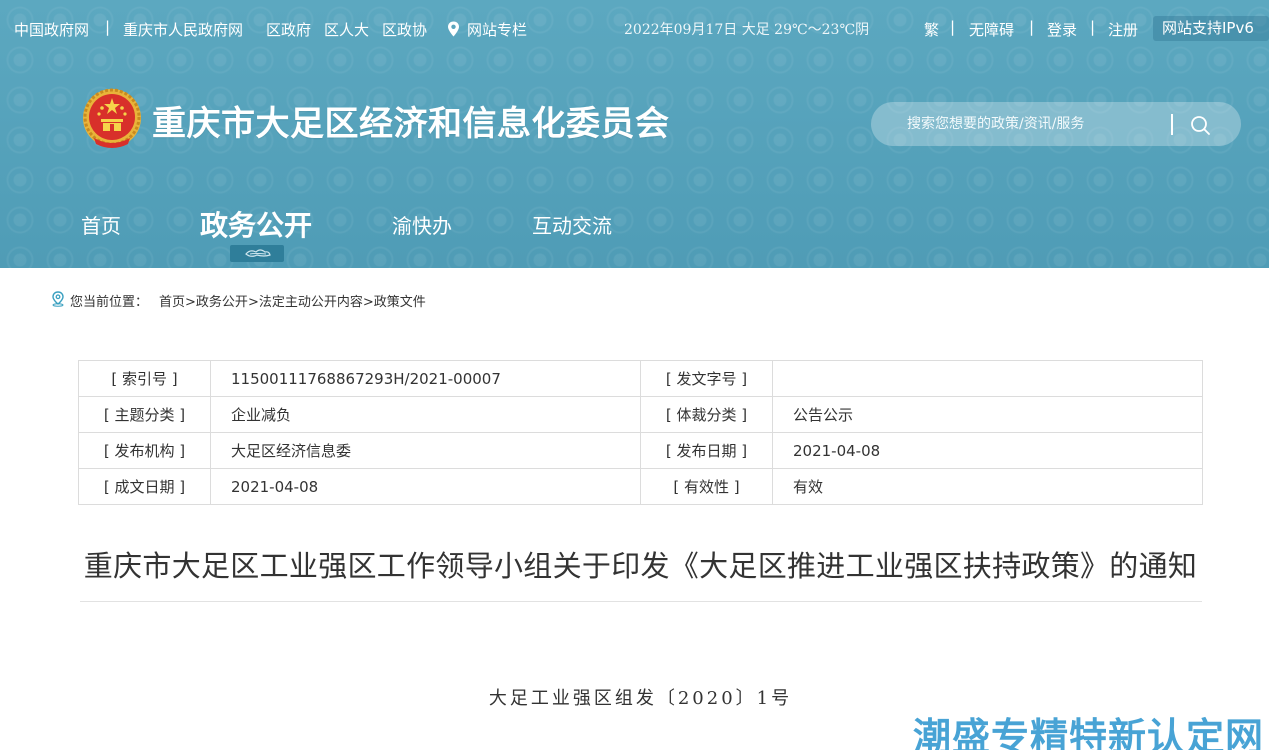  I want to click on table-row: [ 发布机构 ] 大足区经济信息委 [ 发布日期 ] 2021-04-08, so click(640, 450).